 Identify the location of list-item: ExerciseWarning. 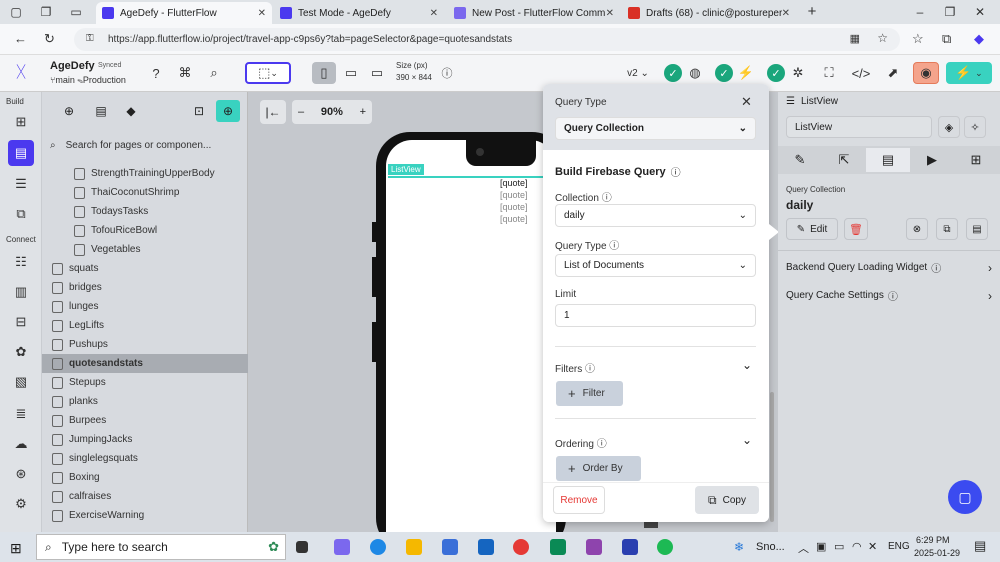
(145, 515).